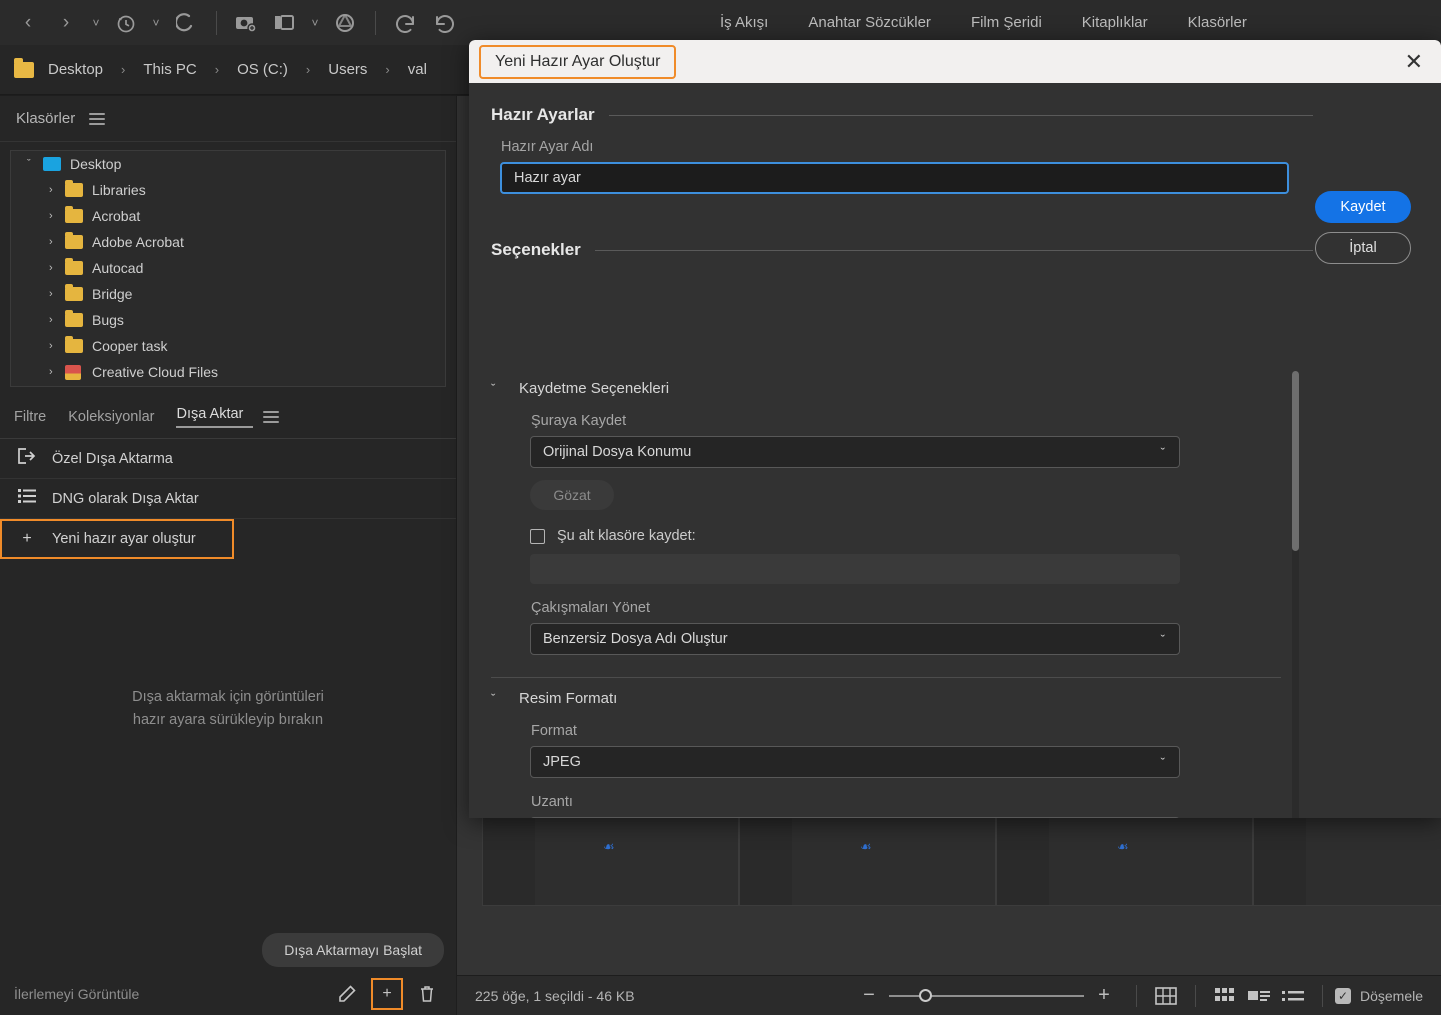 This screenshot has height=1015, width=1441. What do you see at coordinates (271, 416) in the screenshot?
I see `export-panel-menu-icon` at bounding box center [271, 416].